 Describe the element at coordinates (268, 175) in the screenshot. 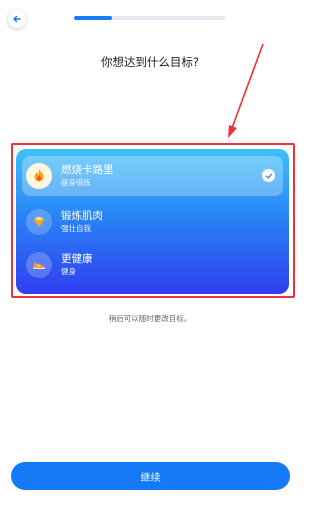

I see `check-icon` at that location.